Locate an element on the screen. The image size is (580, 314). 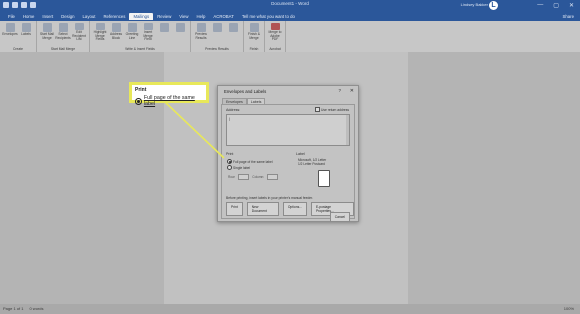
envelope-icon is located at coordinates (10, 27).